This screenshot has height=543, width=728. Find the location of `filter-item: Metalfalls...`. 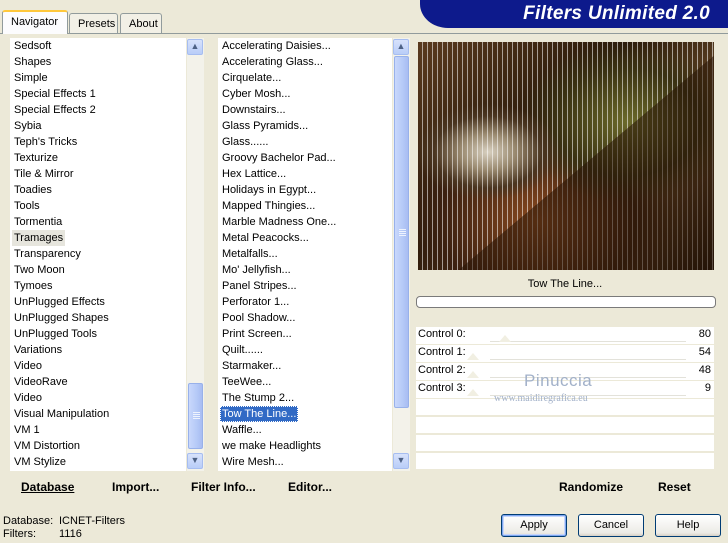

filter-item: Metalfalls... is located at coordinates (250, 254).